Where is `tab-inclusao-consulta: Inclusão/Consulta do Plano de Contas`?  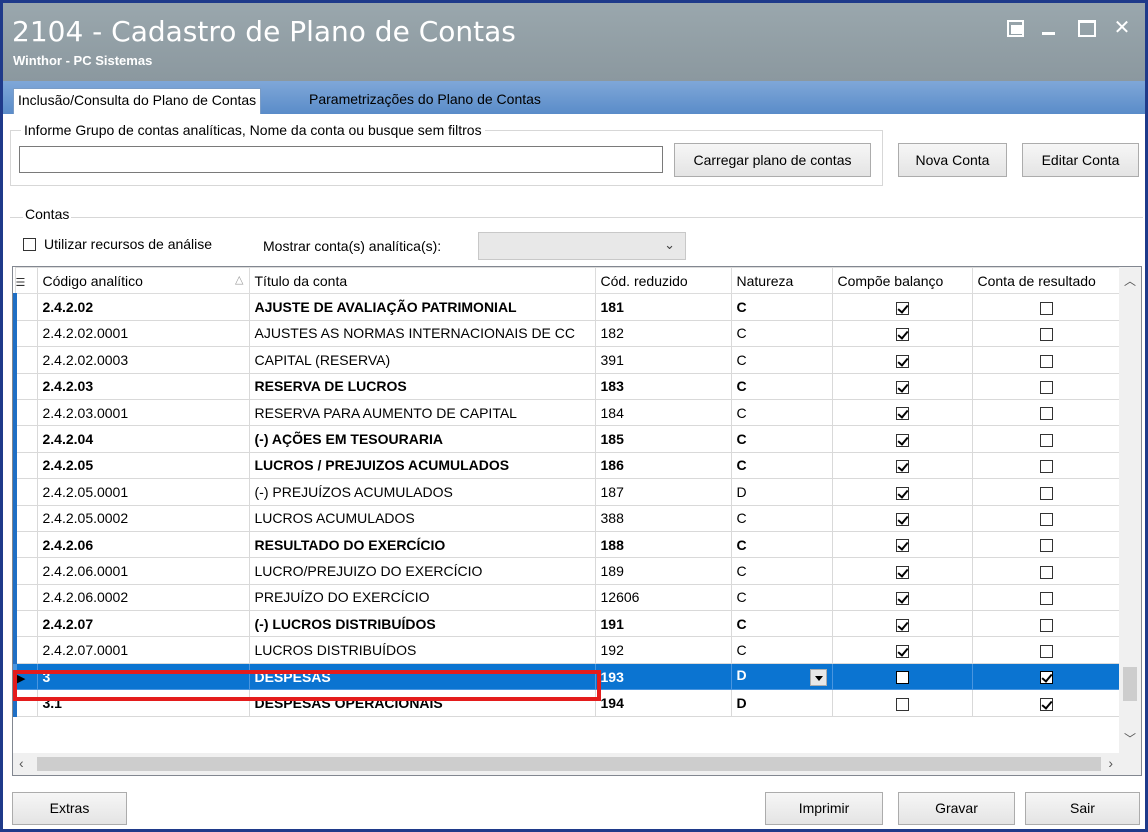 tab-inclusao-consulta: Inclusão/Consulta do Plano de Contas is located at coordinates (137, 101).